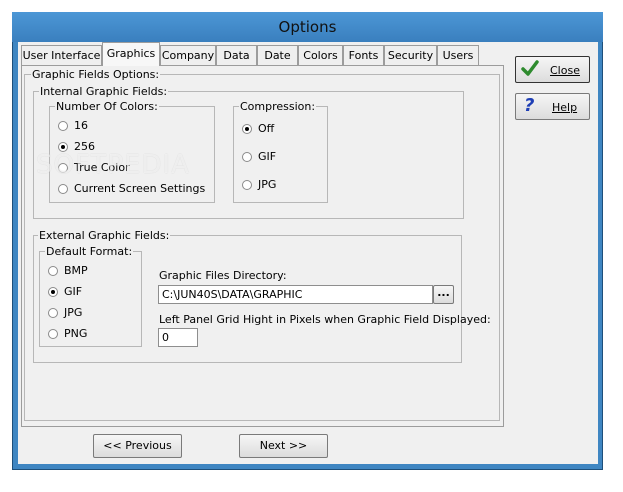  I want to click on format-png-radio, so click(53, 334).